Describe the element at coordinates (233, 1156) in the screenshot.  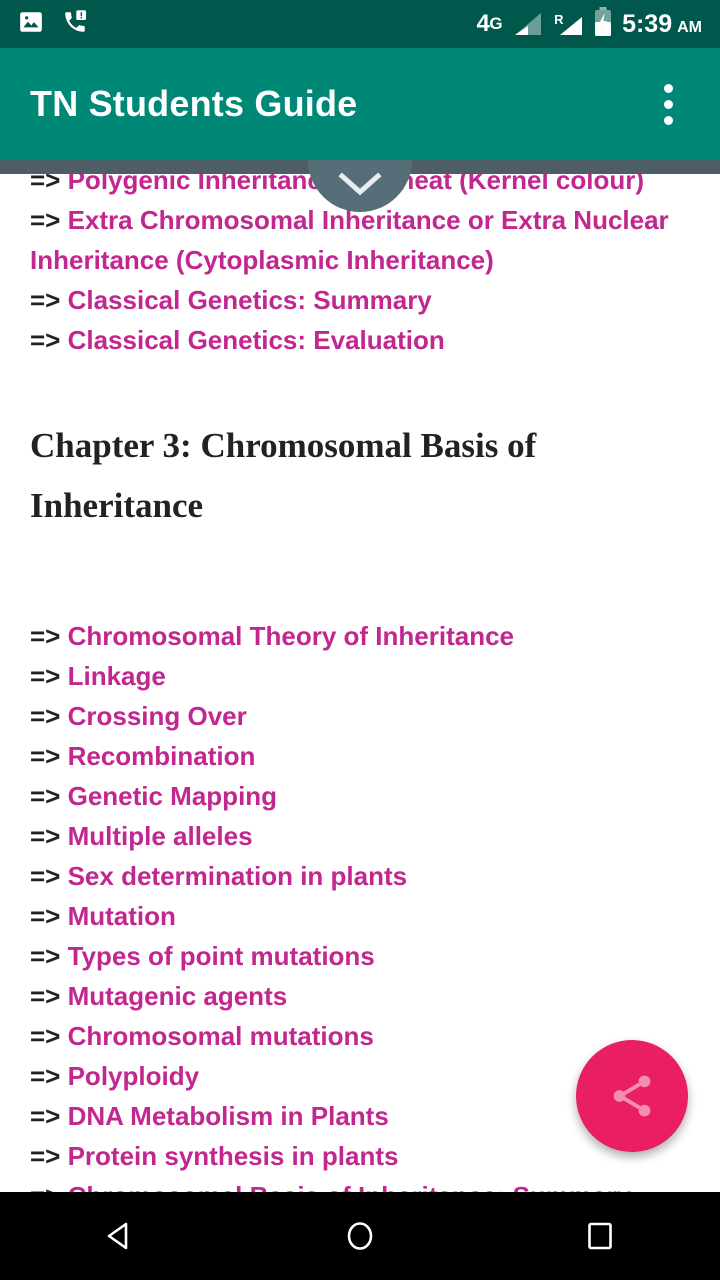
I see `content-link: Protein synthesis in plants` at that location.